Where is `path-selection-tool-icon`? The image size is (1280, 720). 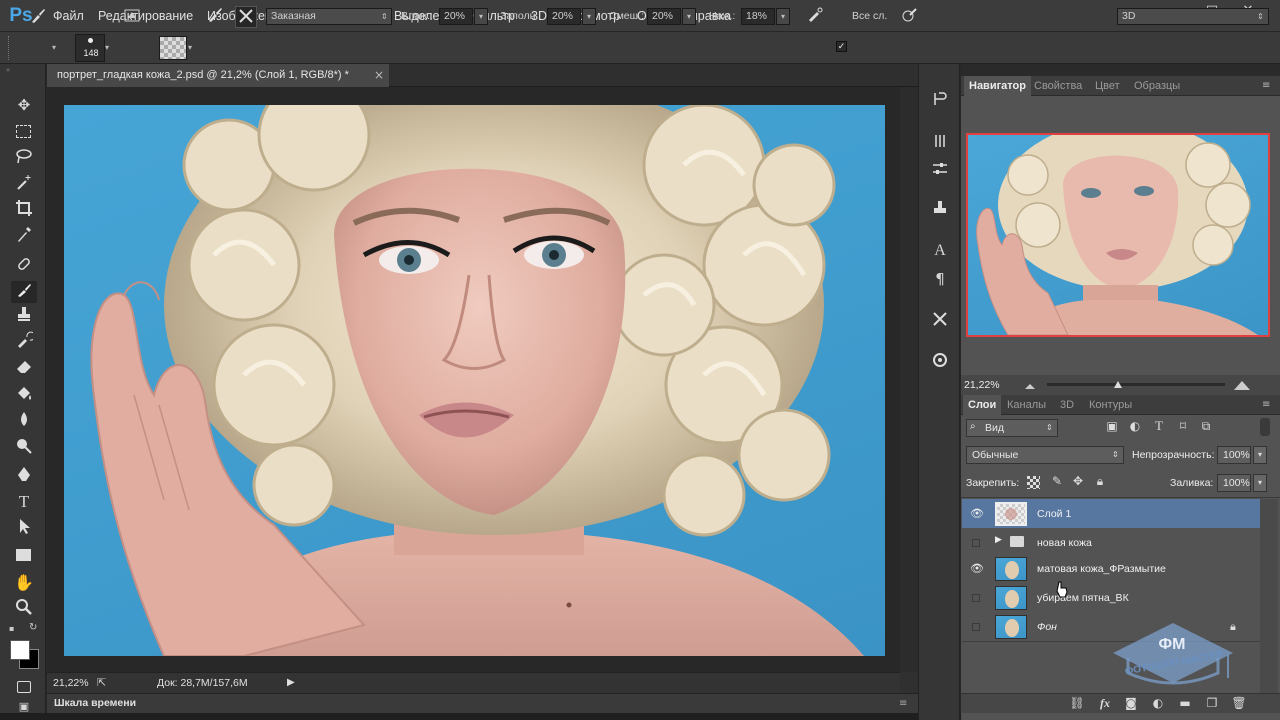 path-selection-tool-icon is located at coordinates (24, 528).